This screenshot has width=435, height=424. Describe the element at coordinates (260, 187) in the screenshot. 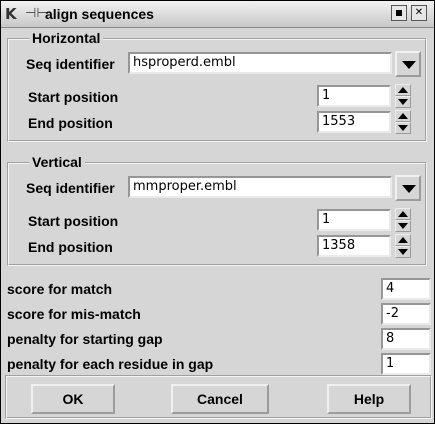

I see `vertical-seq-input: mmproper.embl` at that location.